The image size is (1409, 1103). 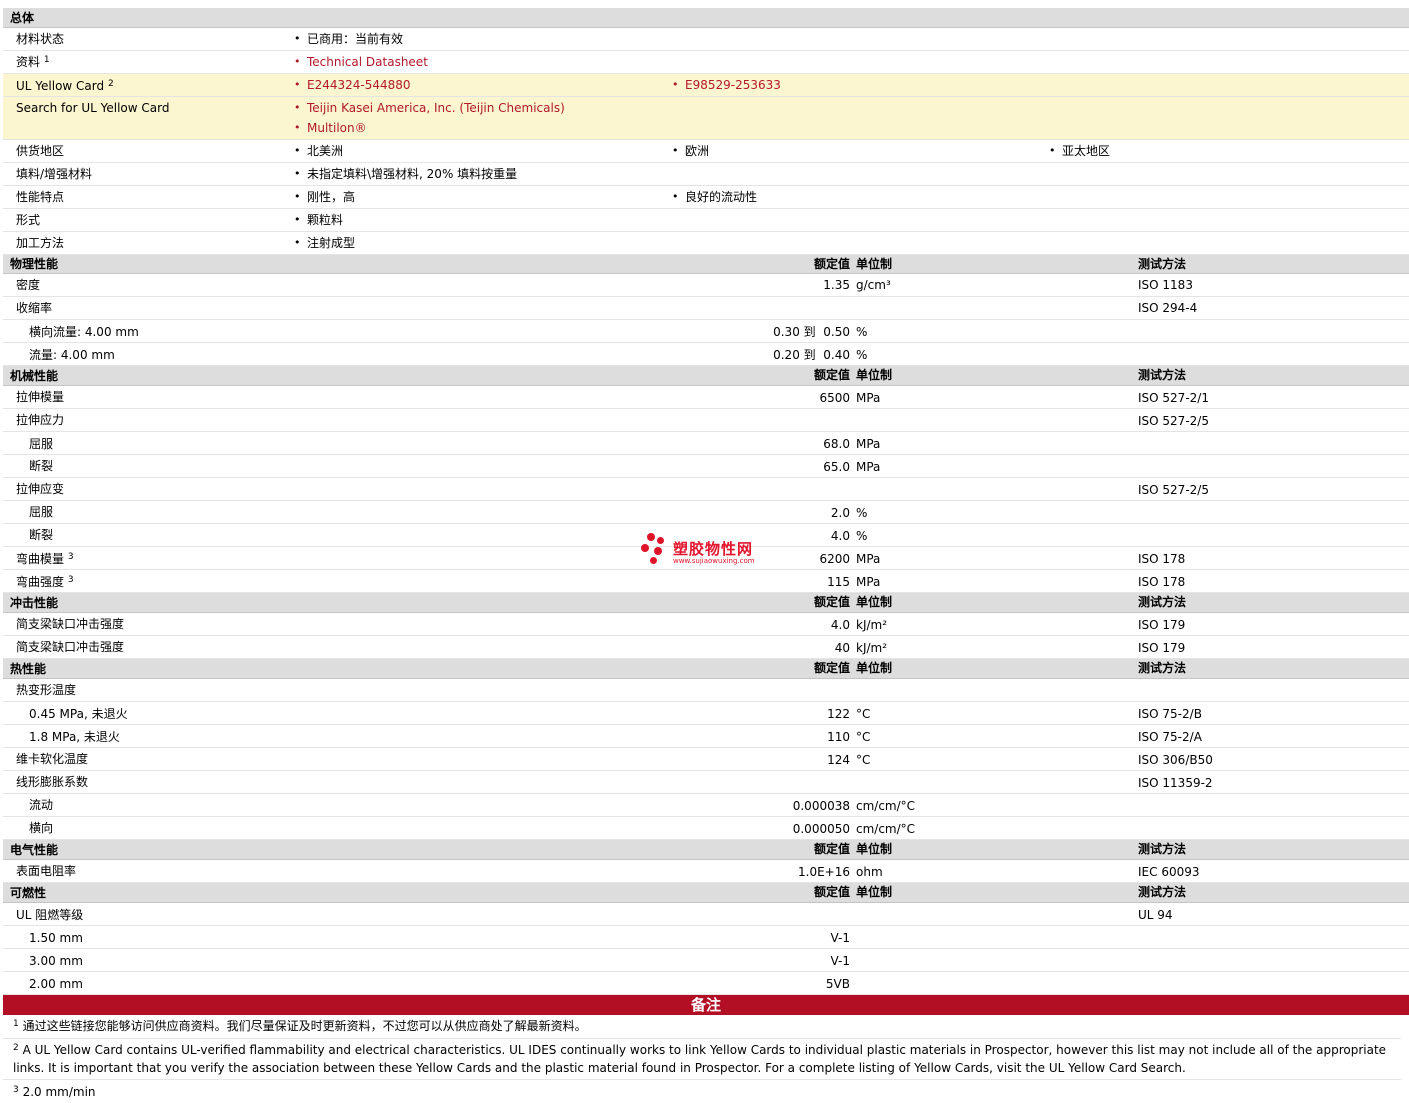 What do you see at coordinates (34, 850) in the screenshot?
I see `section-title: 电气性能` at bounding box center [34, 850].